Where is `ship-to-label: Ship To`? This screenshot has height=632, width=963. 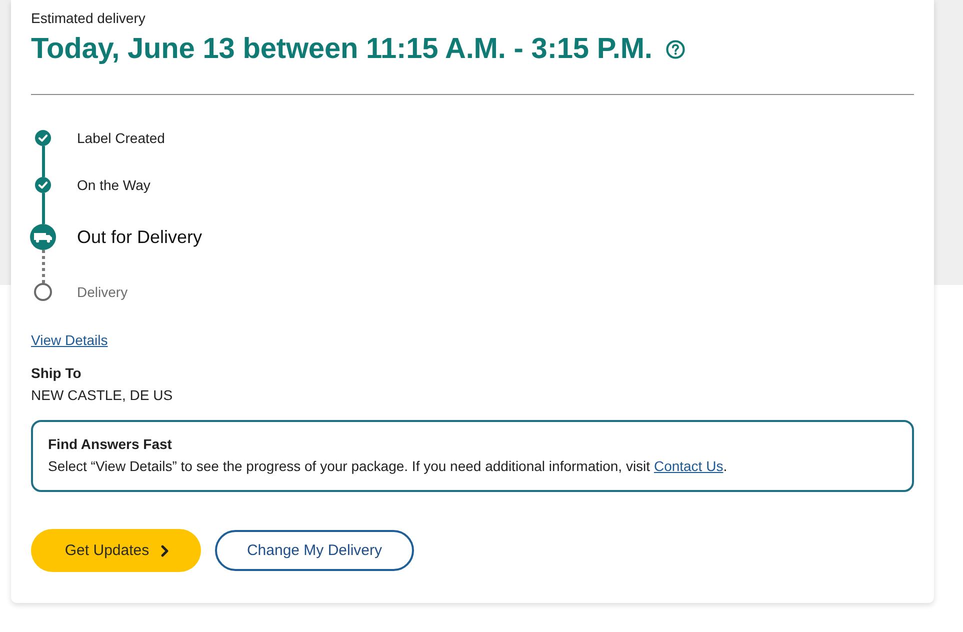
ship-to-label: Ship To is located at coordinates (56, 373).